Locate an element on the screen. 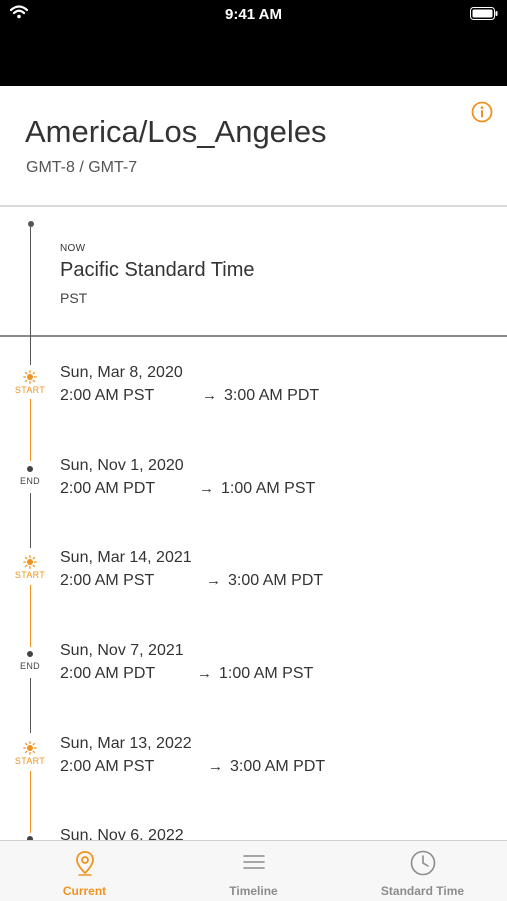  timeline-event: Sun, Nov 6, 2022 is located at coordinates (253, 833).